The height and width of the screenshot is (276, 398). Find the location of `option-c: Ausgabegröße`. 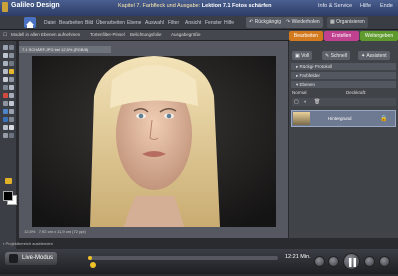

option-c: Ausgabegröße is located at coordinates (186, 34).